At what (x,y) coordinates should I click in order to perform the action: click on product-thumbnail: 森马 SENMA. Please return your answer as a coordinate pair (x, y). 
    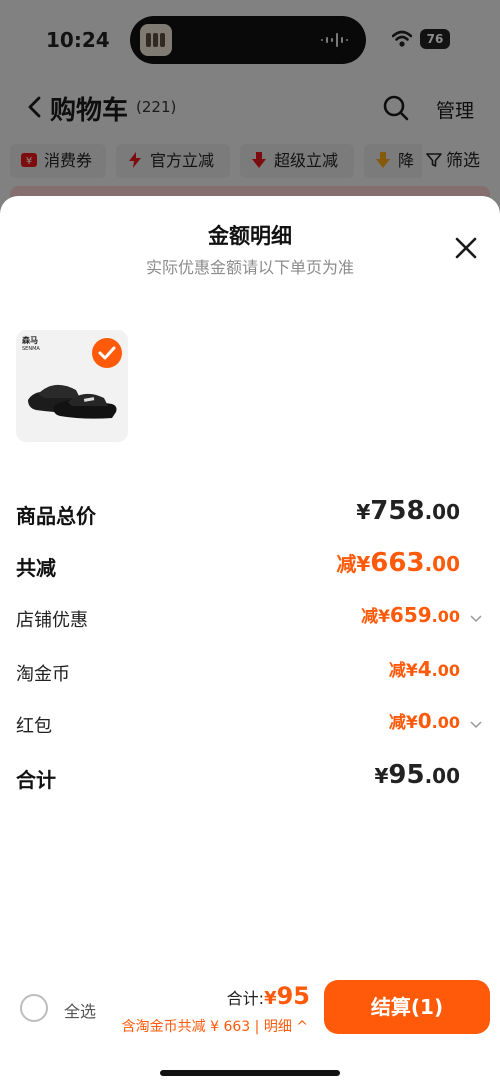
    Looking at the image, I should click on (72, 386).